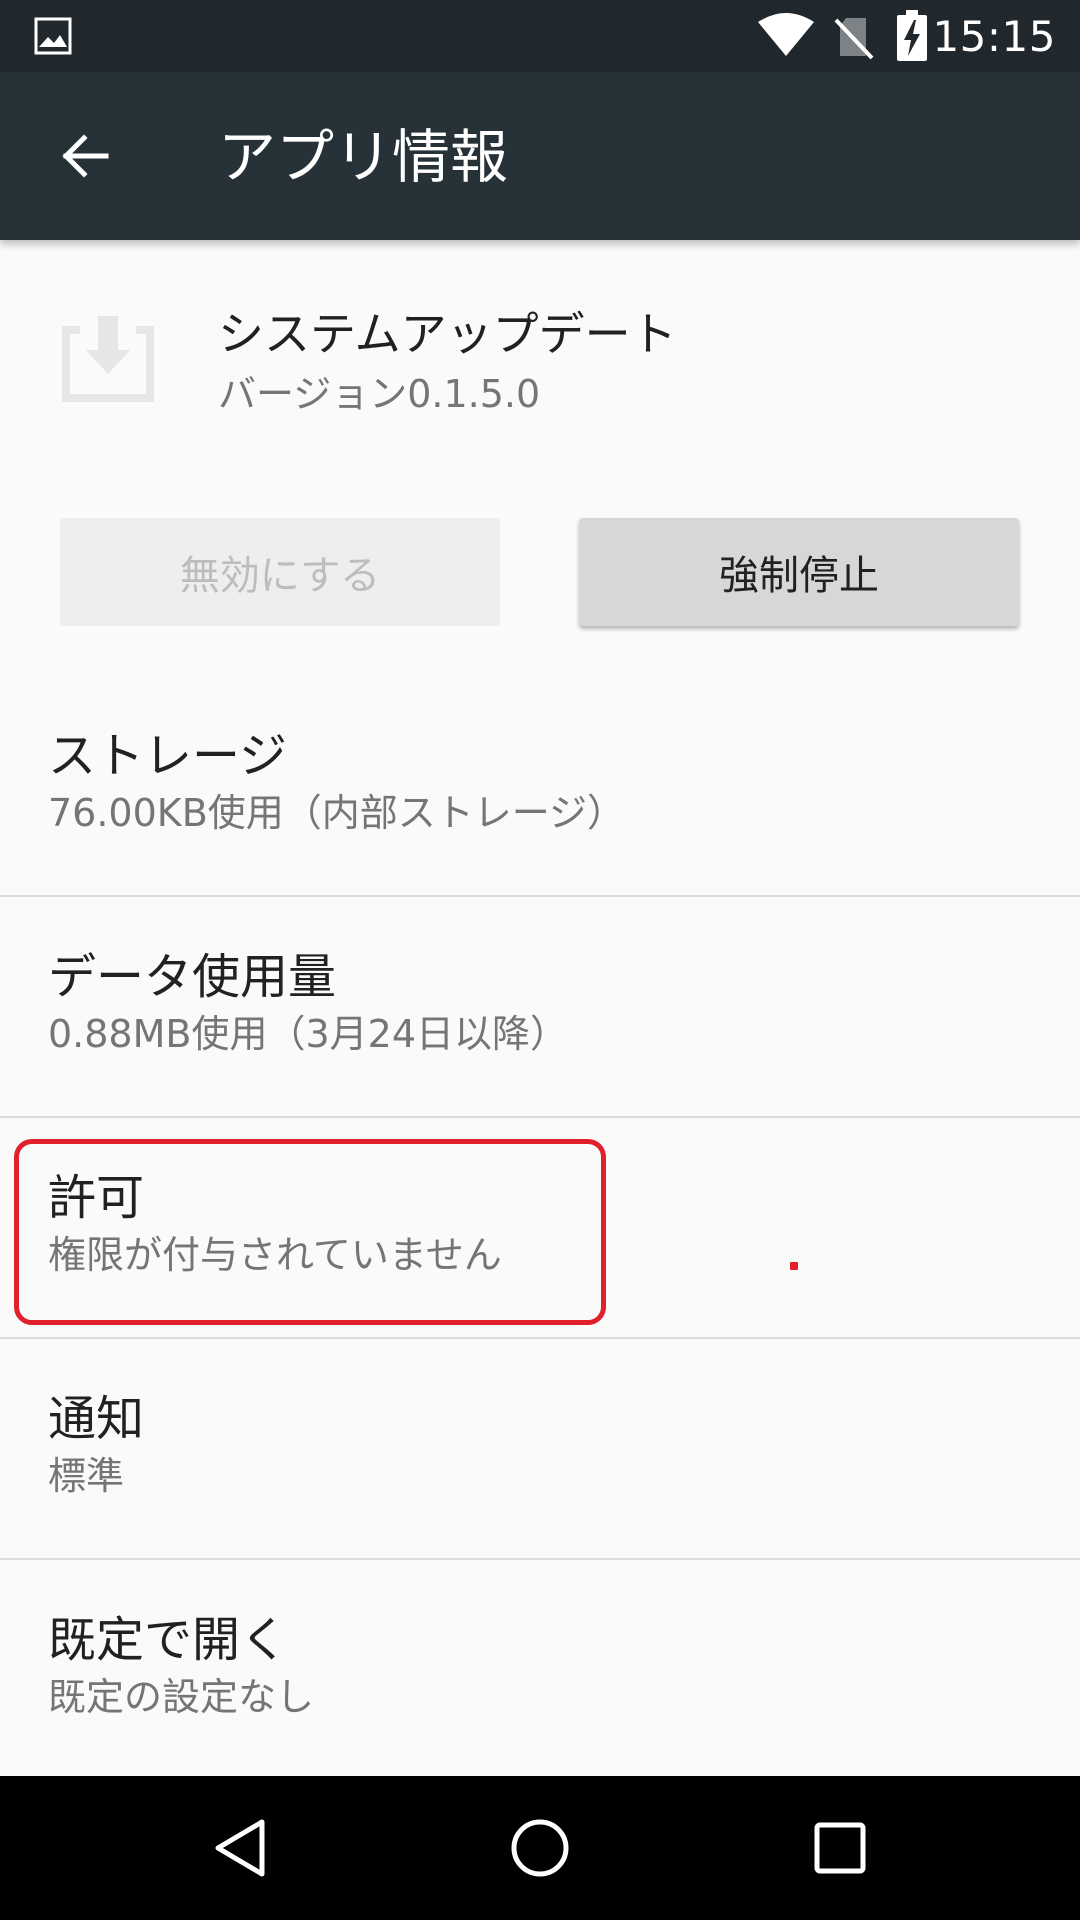 This screenshot has width=1080, height=1920. I want to click on nav-recents-button, so click(840, 1848).